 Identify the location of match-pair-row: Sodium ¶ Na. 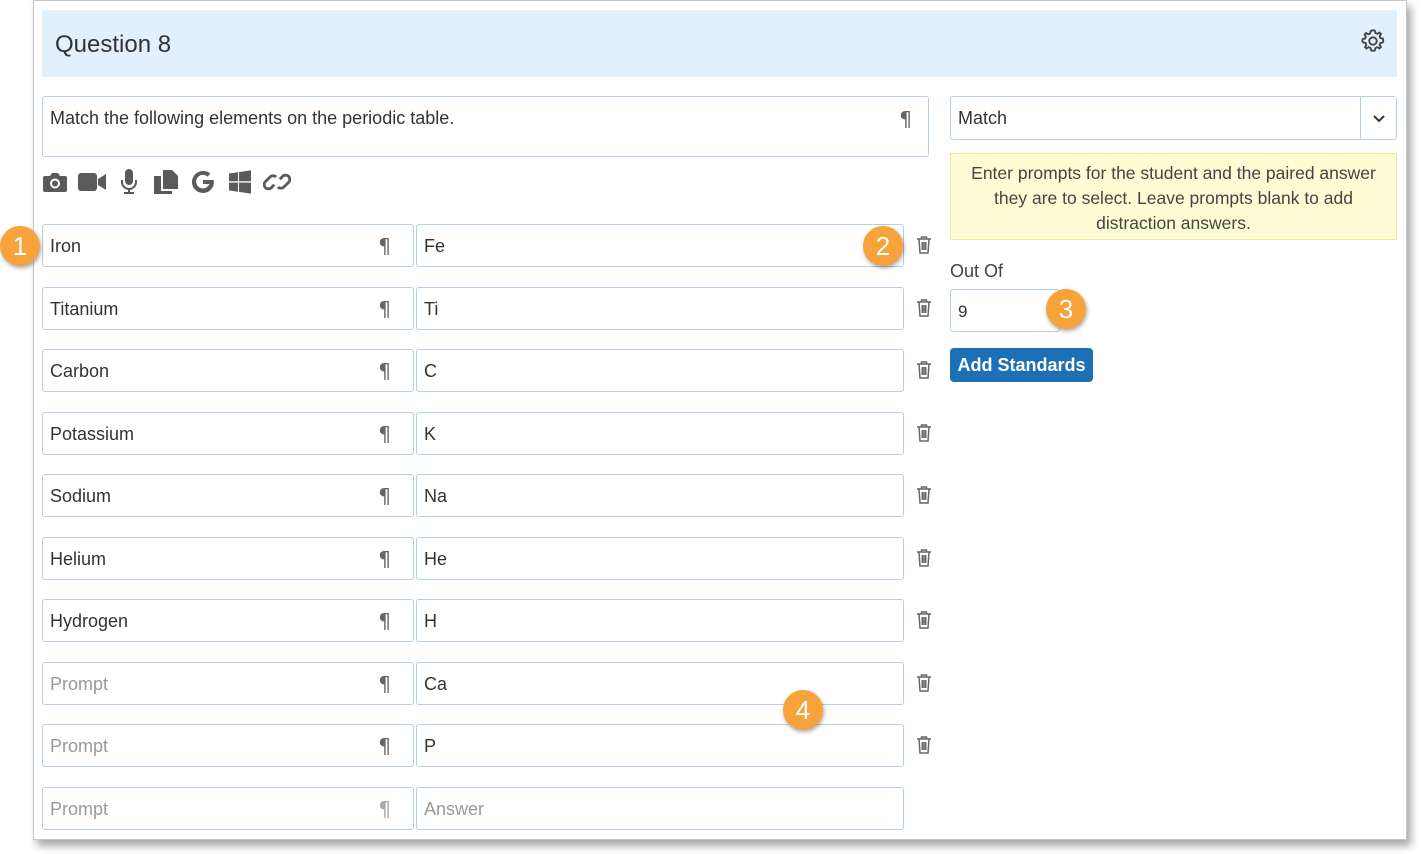
(492, 495).